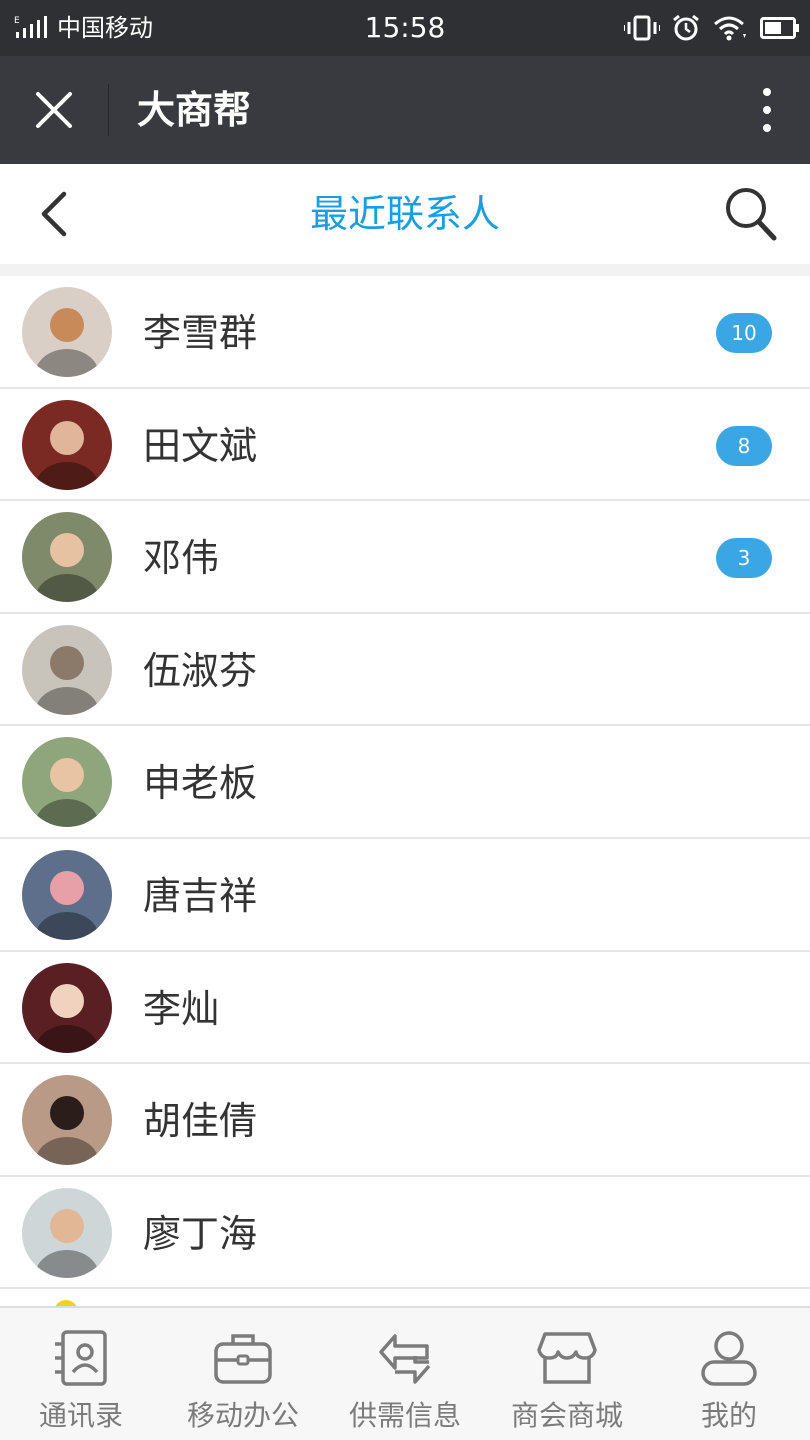  Describe the element at coordinates (405, 28) in the screenshot. I see `status-bar: E 中国移动 15:58` at that location.